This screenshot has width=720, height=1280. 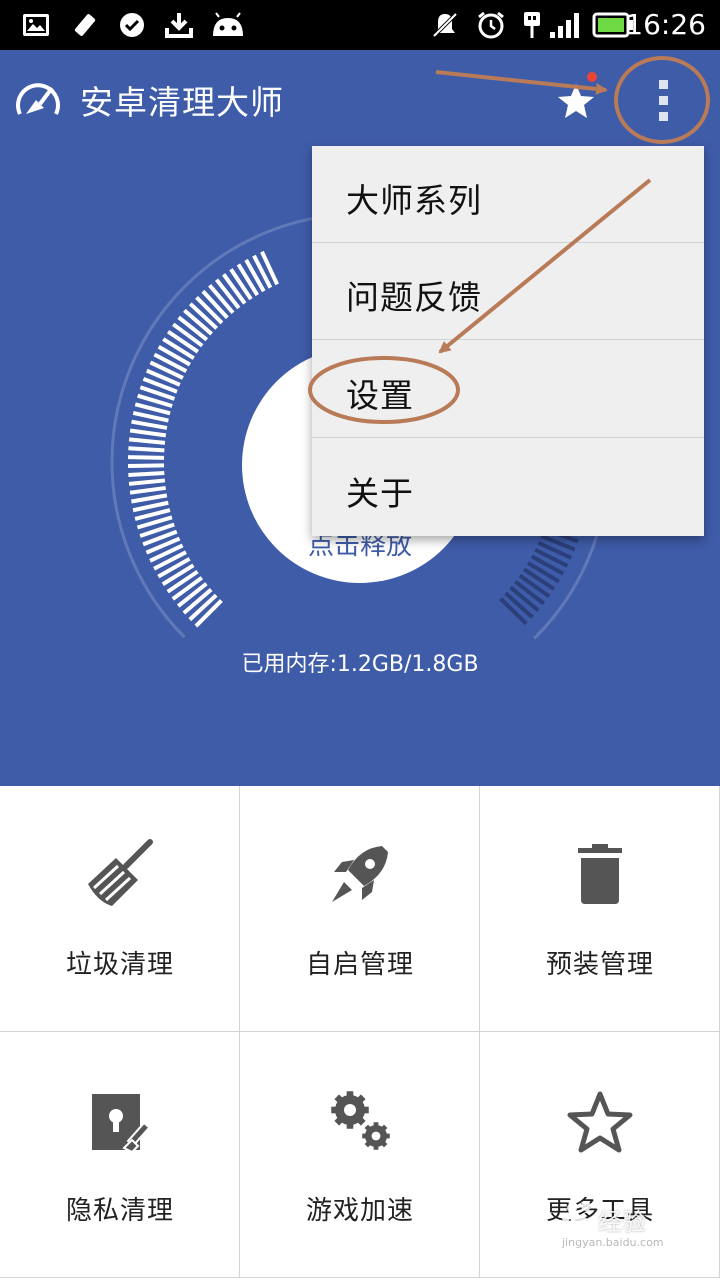 What do you see at coordinates (508, 194) in the screenshot?
I see `menu-item-master-series: 大师系列` at bounding box center [508, 194].